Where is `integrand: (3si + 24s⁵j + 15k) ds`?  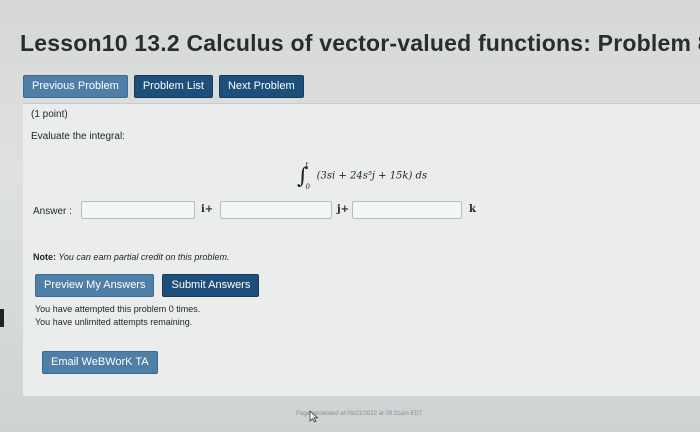 integrand: (3si + 24s⁵j + 15k) ds is located at coordinates (372, 176).